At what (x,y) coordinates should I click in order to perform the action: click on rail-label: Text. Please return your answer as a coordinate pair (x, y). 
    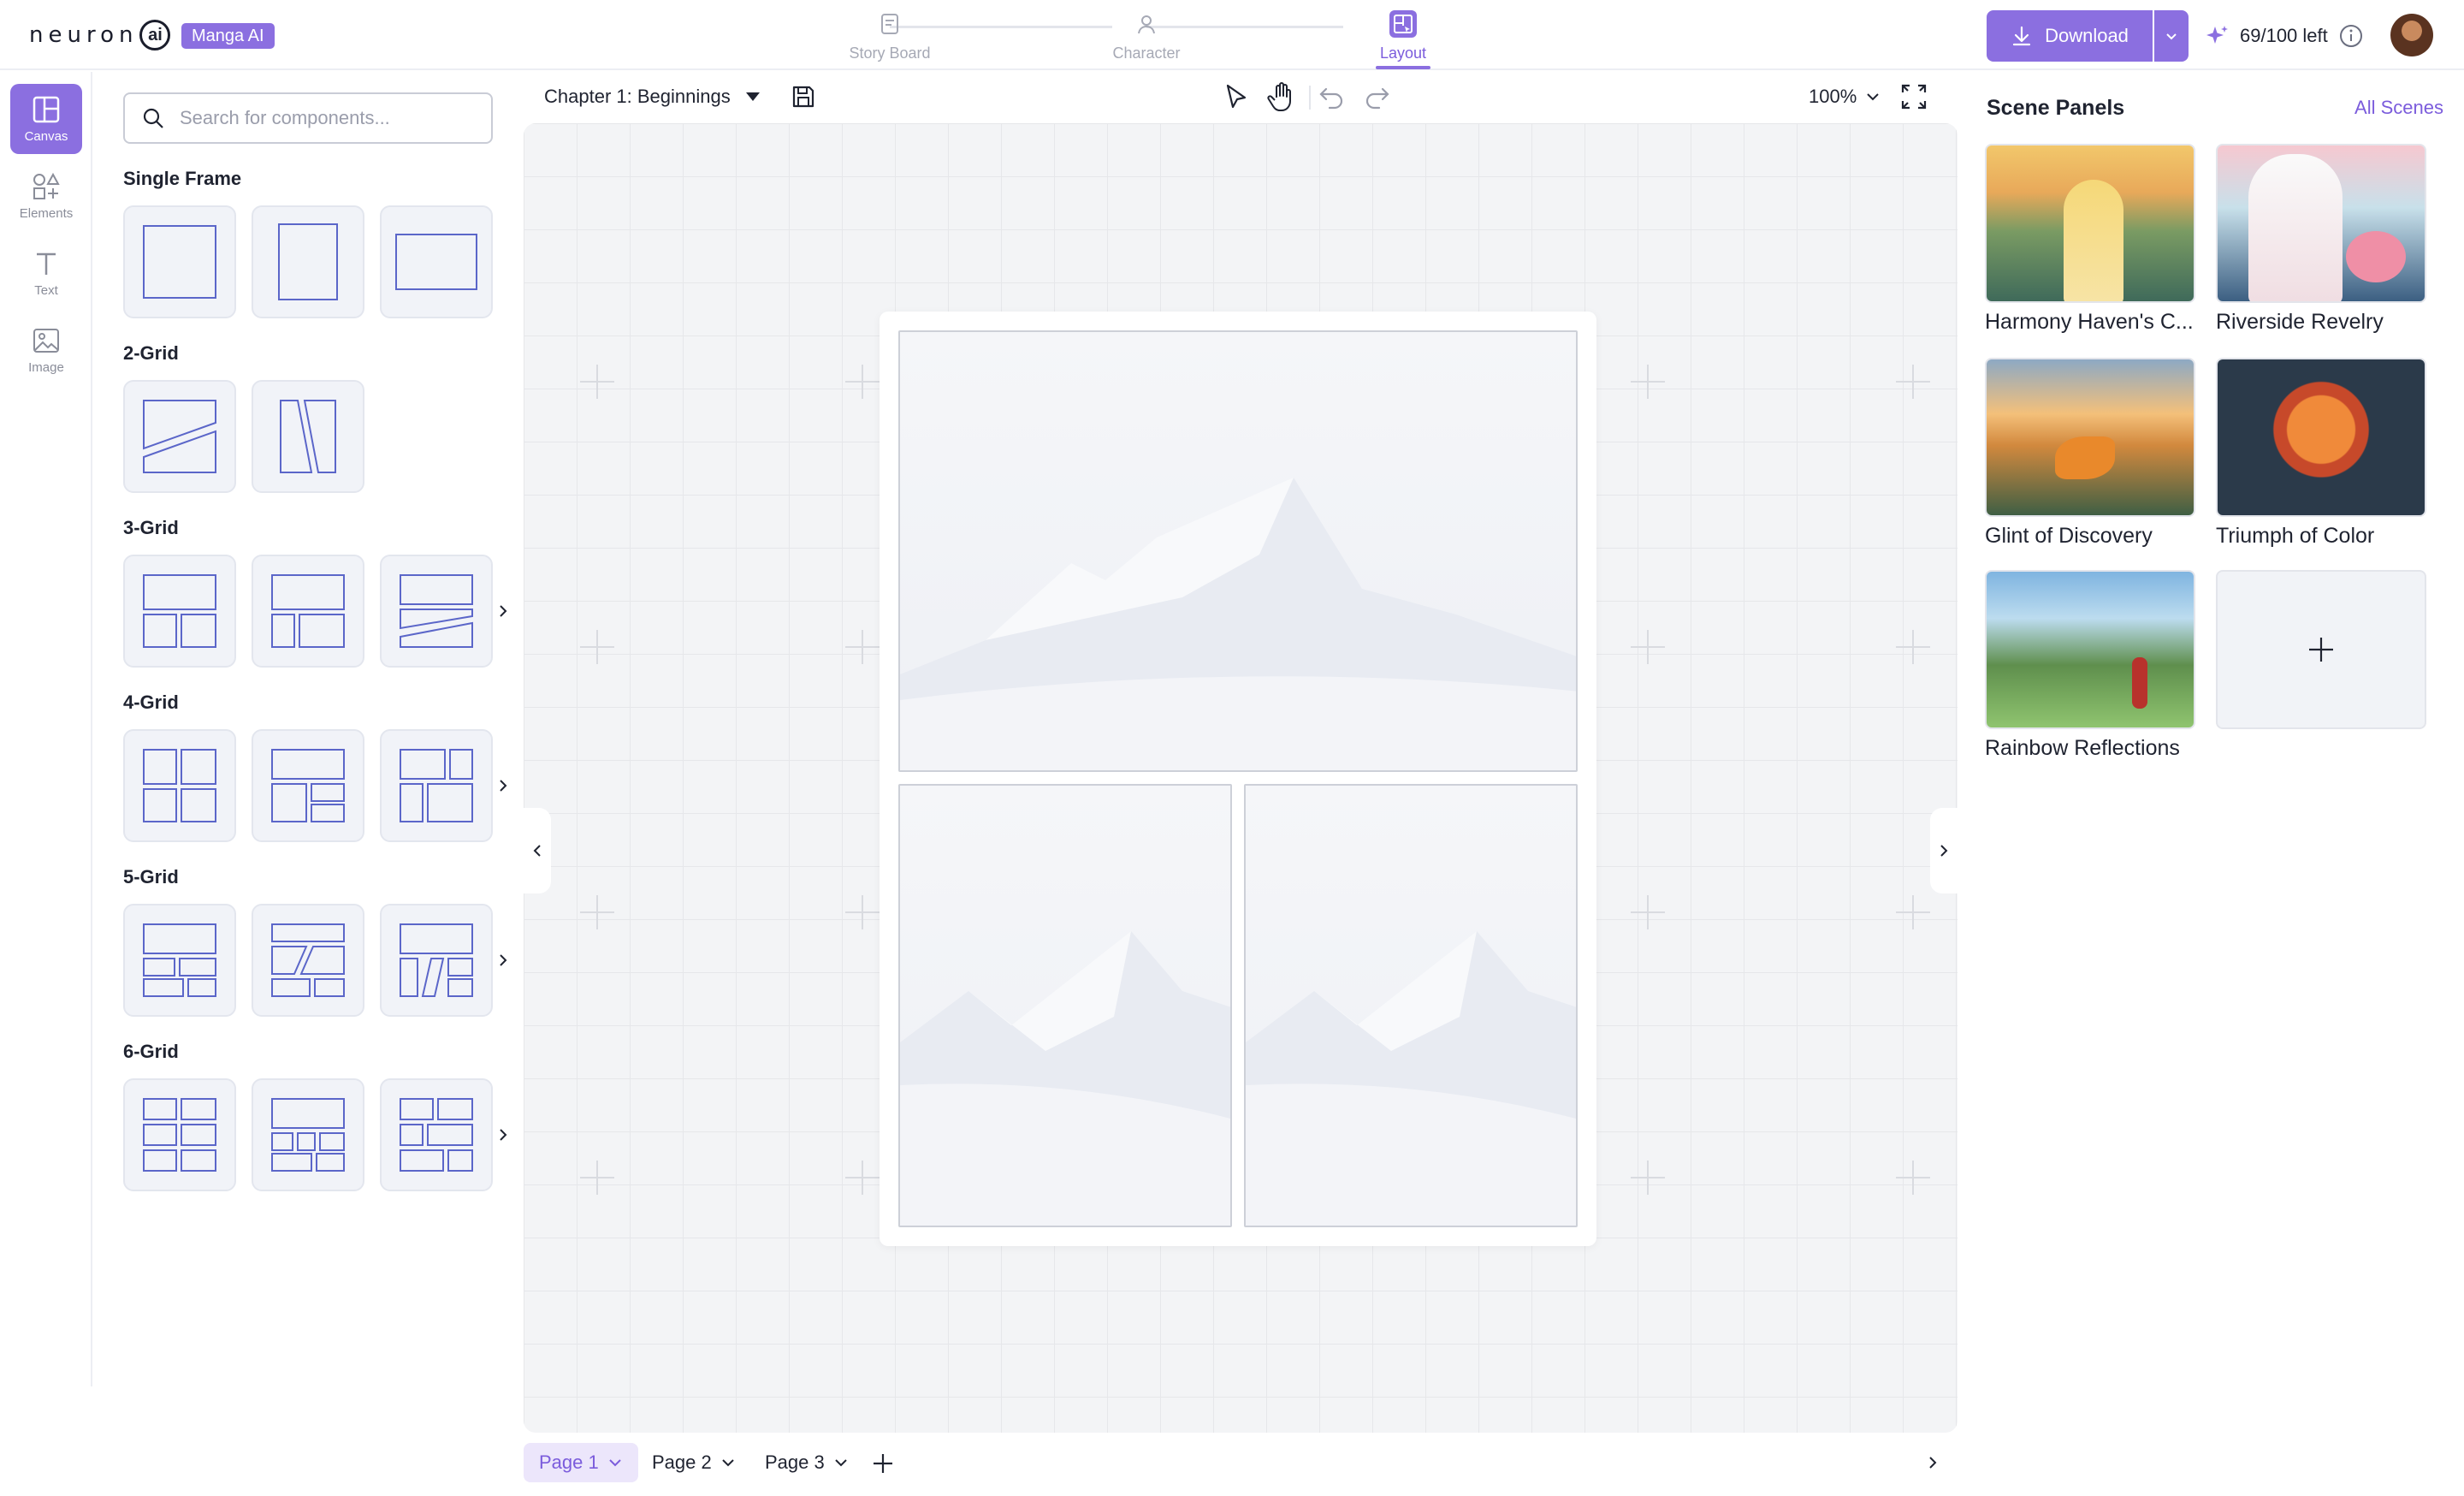
    Looking at the image, I should click on (46, 290).